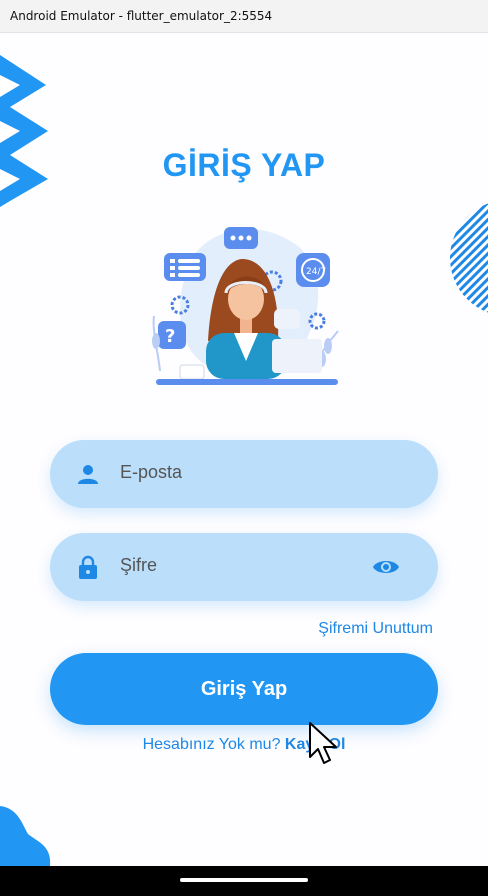  What do you see at coordinates (244, 567) in the screenshot?
I see `password-field: Şifre` at bounding box center [244, 567].